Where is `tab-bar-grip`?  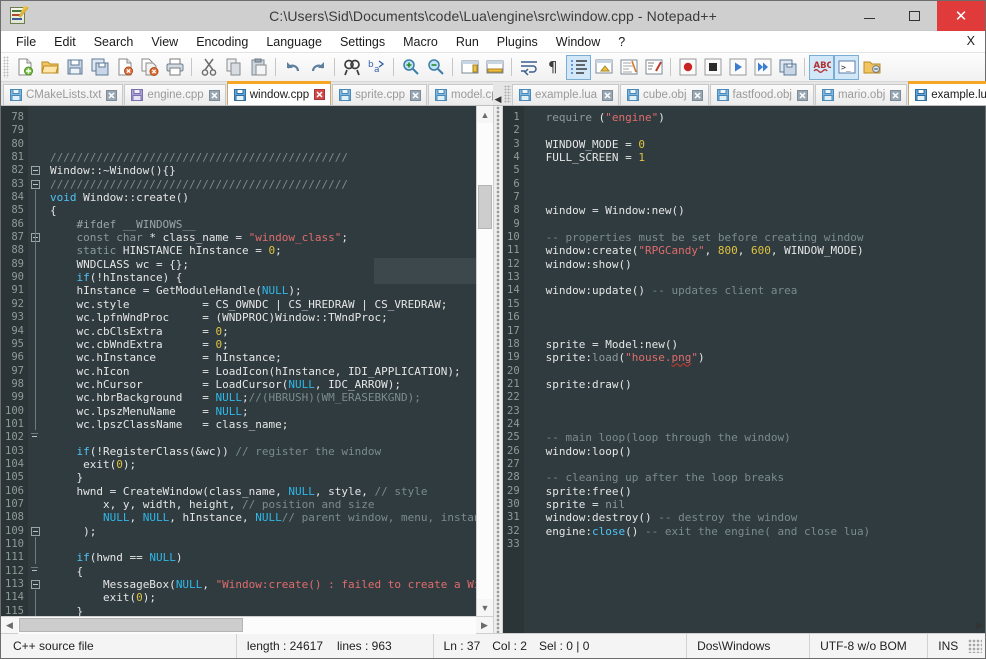 tab-bar-grip is located at coordinates (507, 93).